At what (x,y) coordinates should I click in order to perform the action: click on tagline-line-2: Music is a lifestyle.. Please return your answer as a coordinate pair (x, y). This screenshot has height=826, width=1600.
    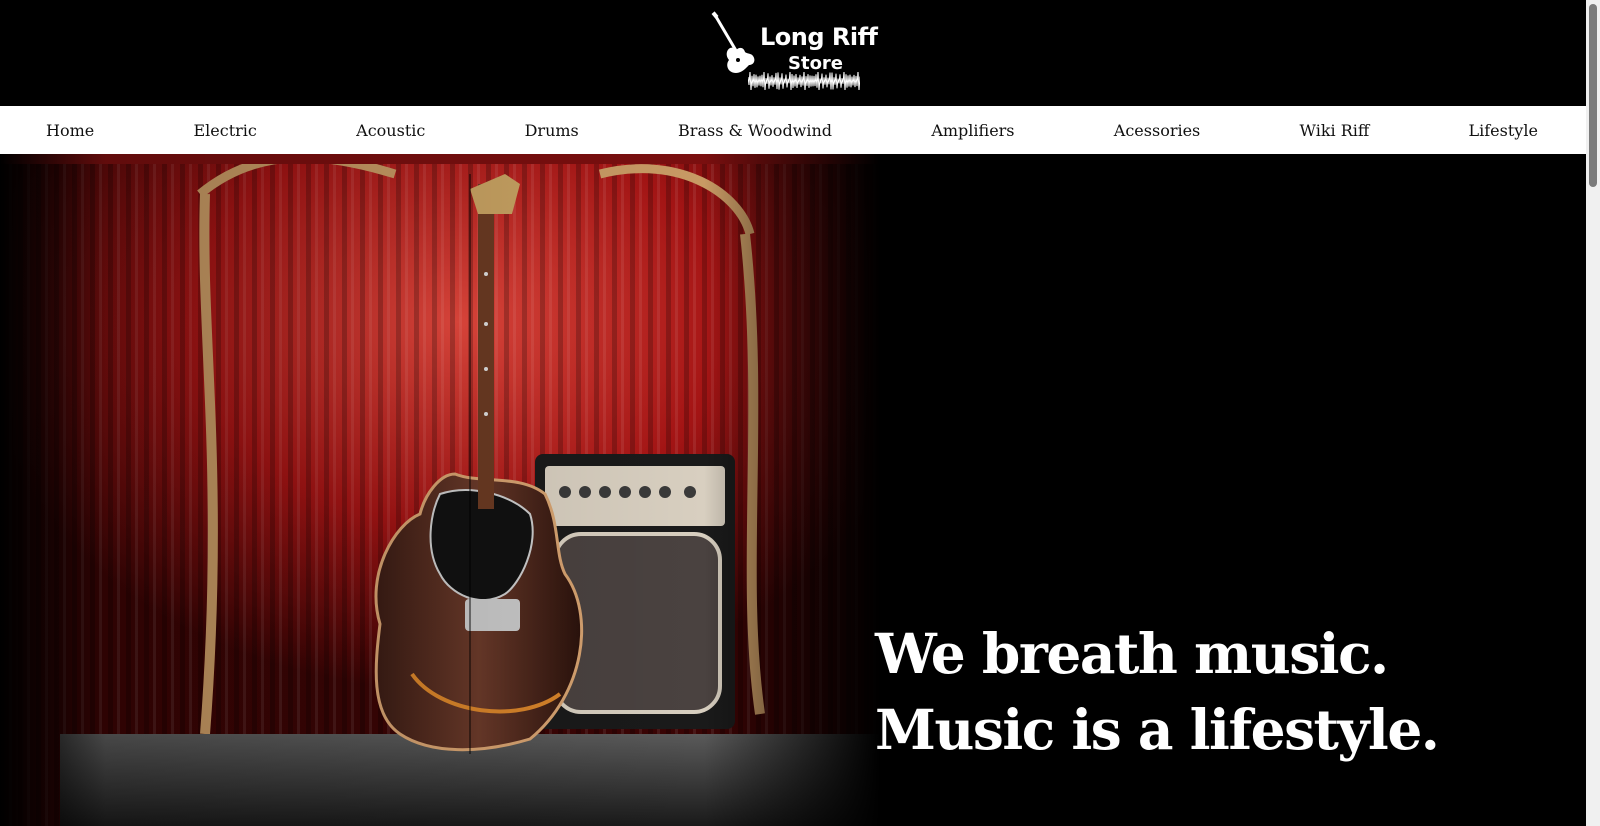
    Looking at the image, I should click on (1157, 729).